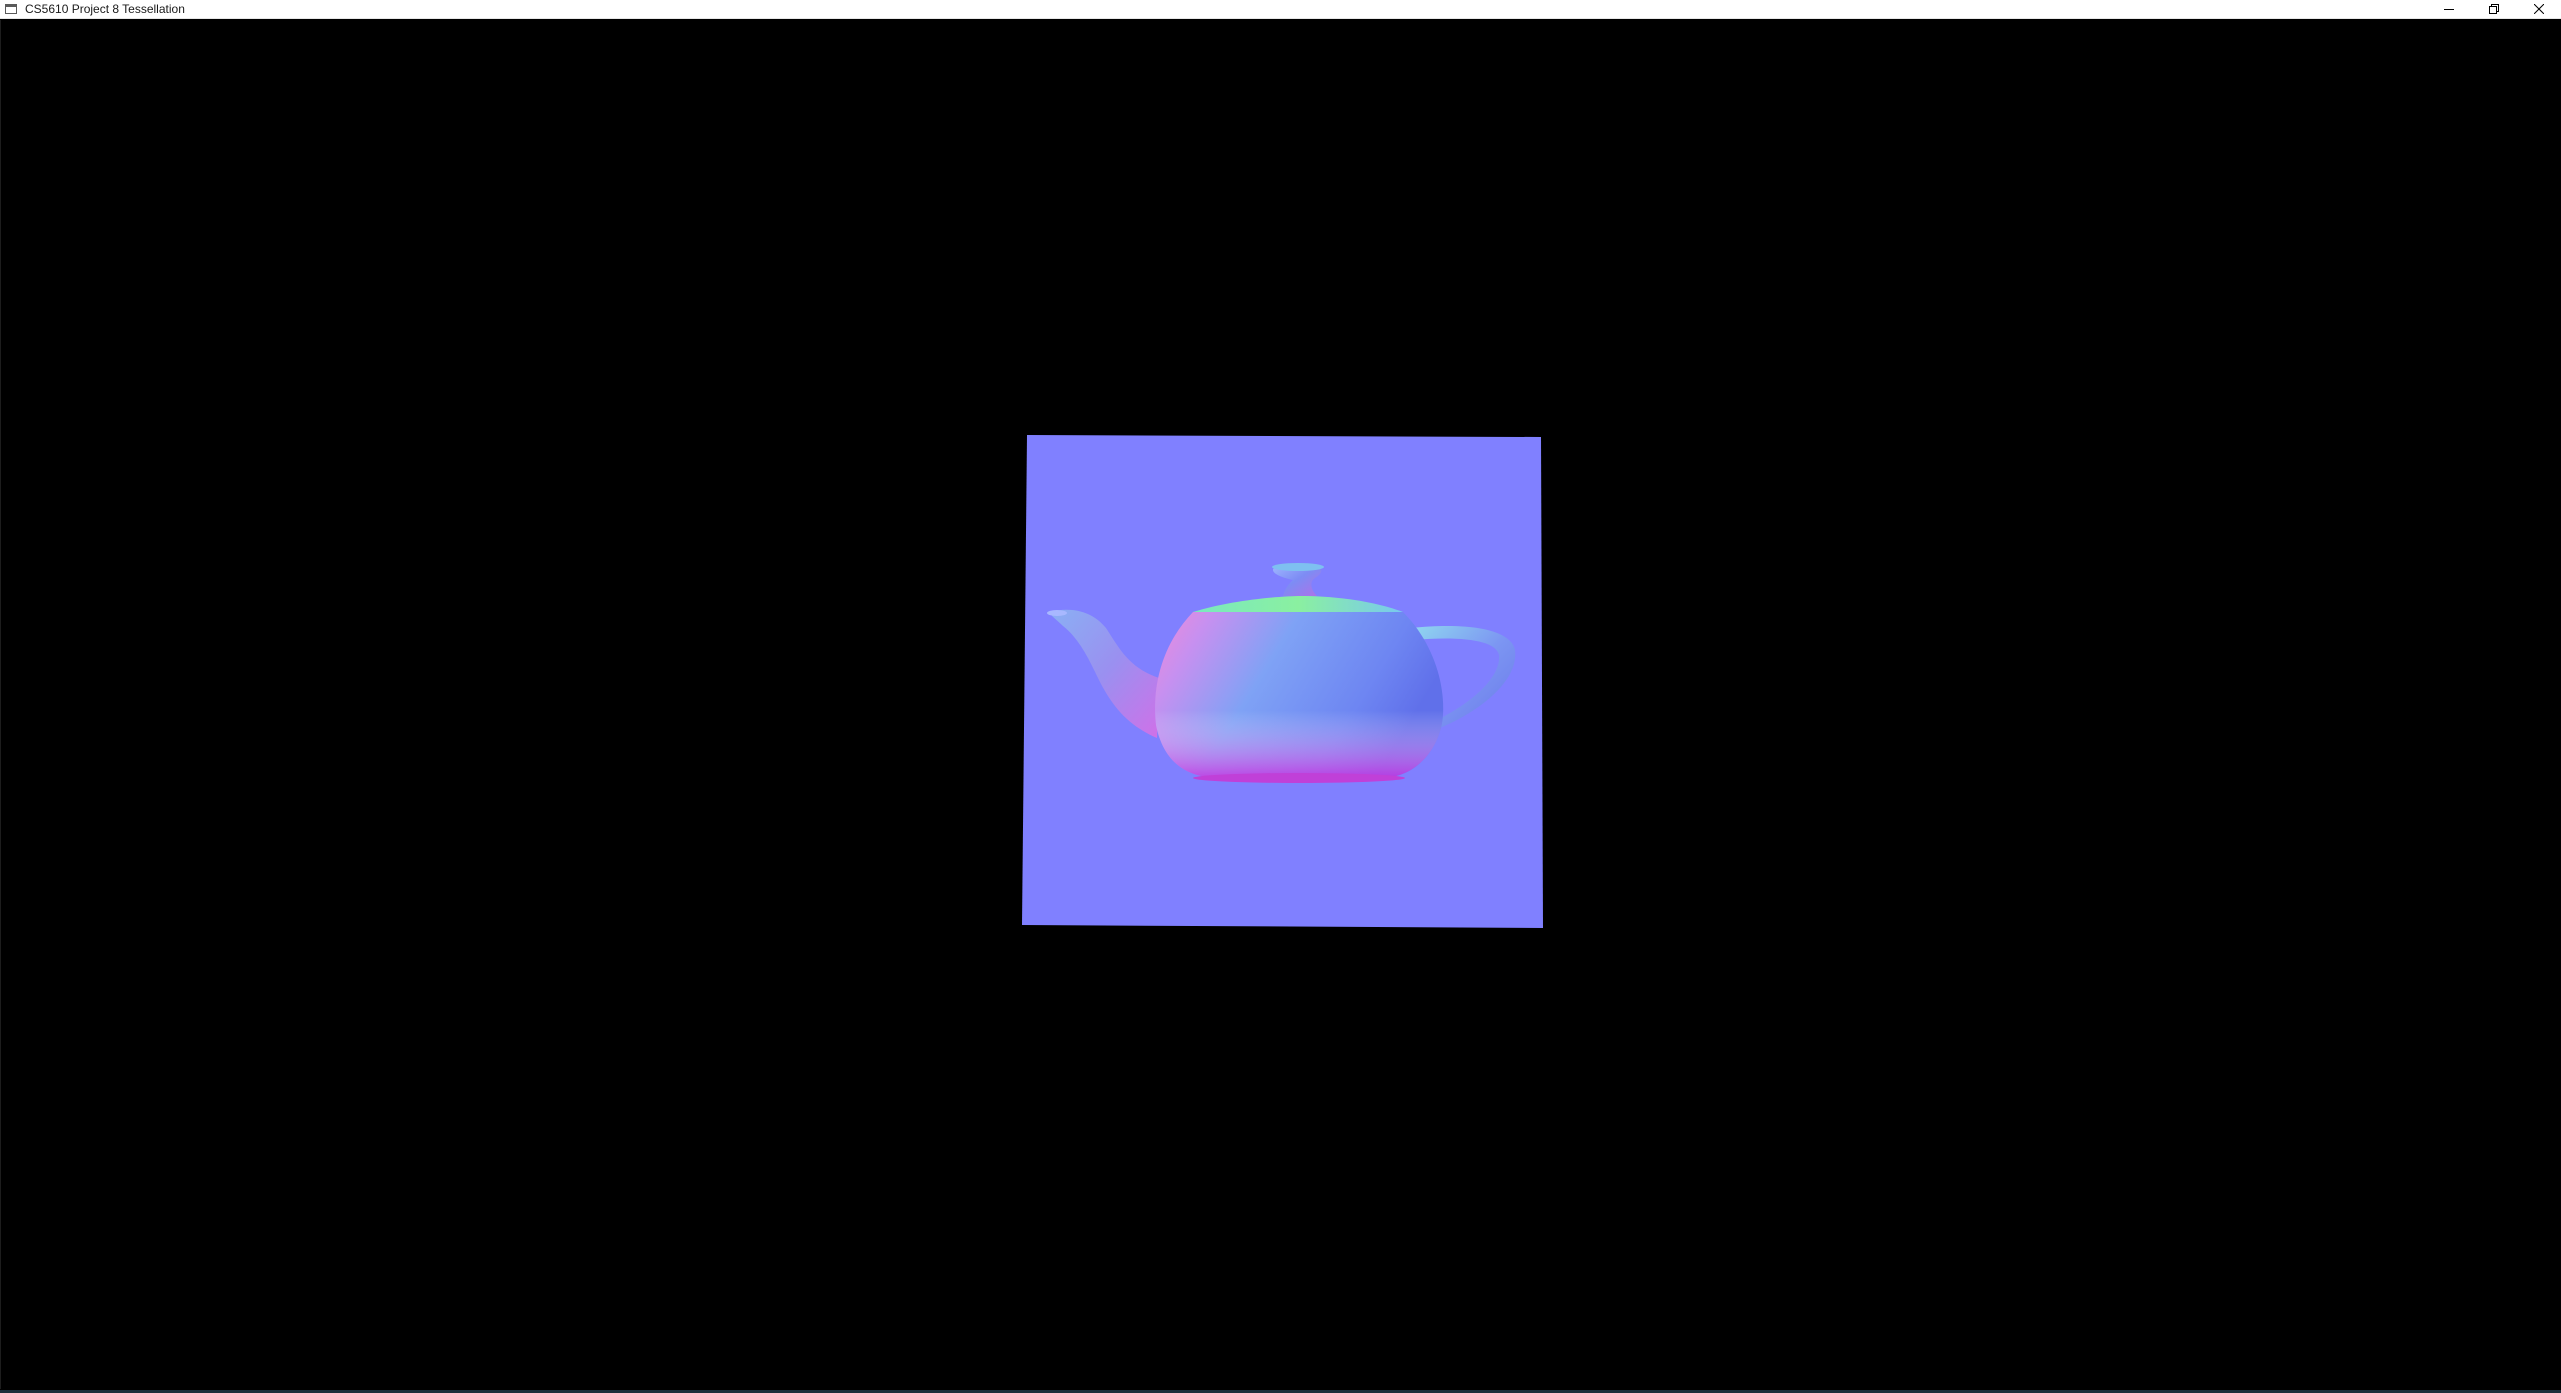  I want to click on window-controls, so click(2493, 9).